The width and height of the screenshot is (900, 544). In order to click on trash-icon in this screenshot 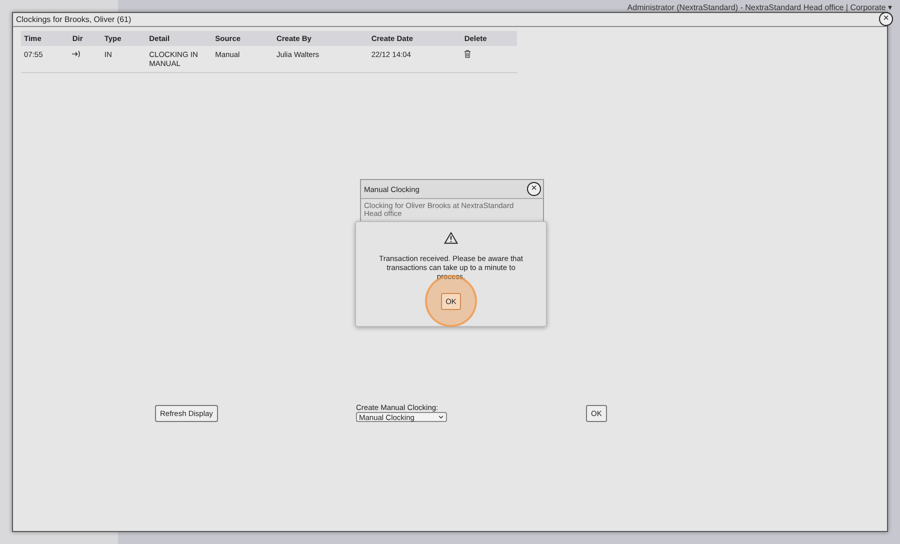, I will do `click(468, 54)`.